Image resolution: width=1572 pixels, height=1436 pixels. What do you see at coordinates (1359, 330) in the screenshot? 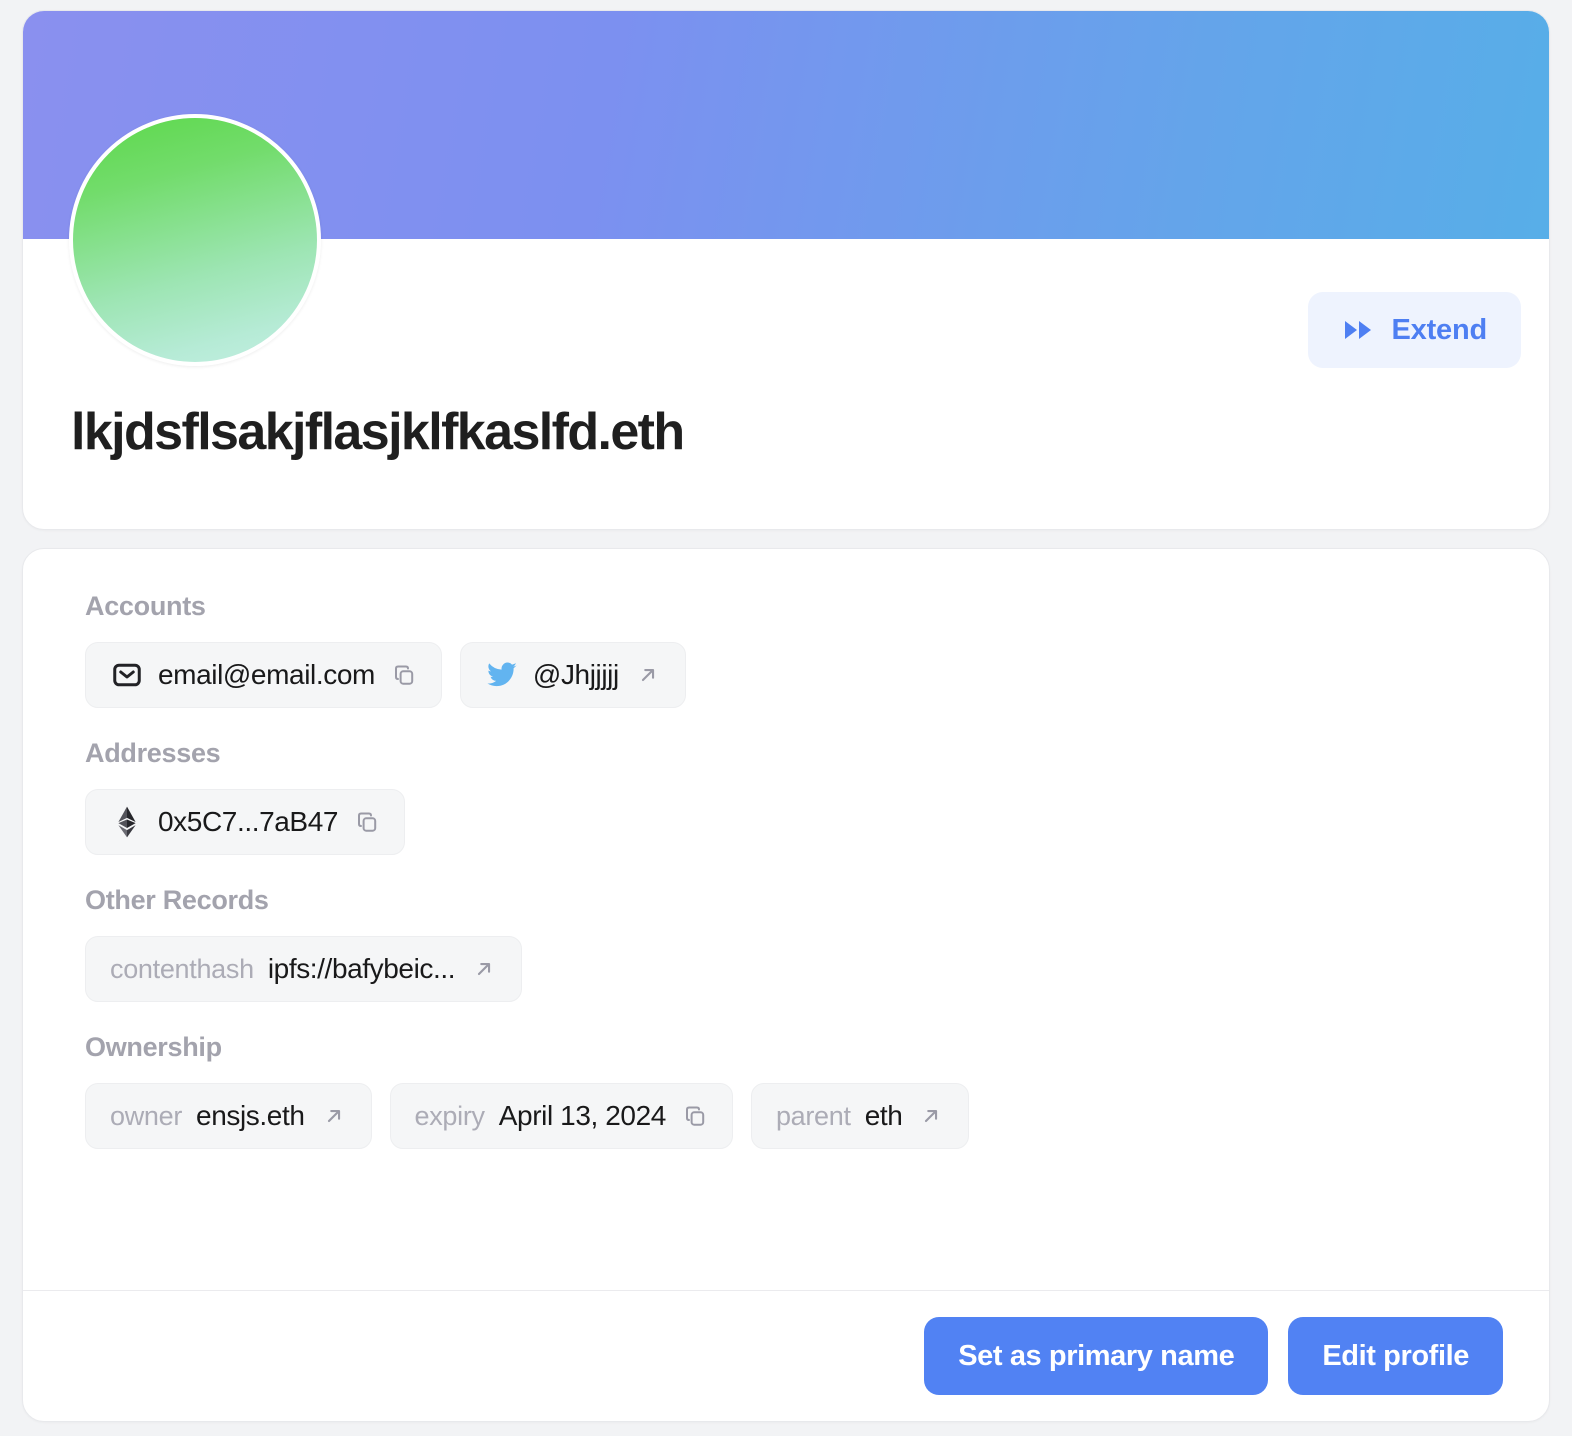
I see `fast-forward-icon` at bounding box center [1359, 330].